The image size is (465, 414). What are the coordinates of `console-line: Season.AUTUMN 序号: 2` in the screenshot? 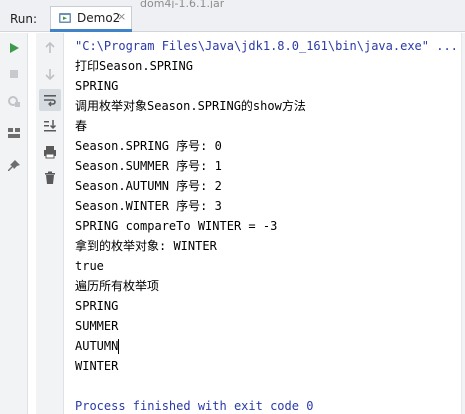 It's located at (148, 186).